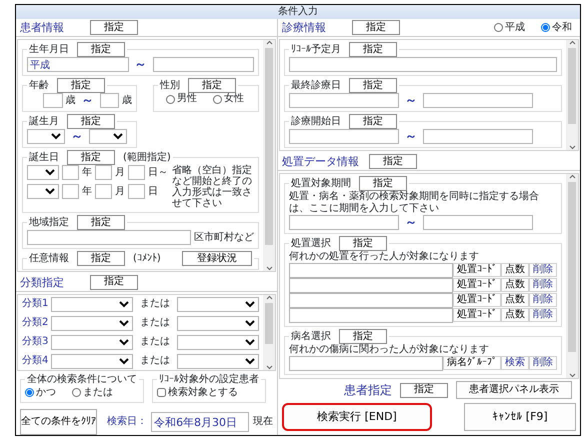 Image resolution: width=586 pixels, height=439 pixels. What do you see at coordinates (59, 422) in the screenshot?
I see `clear-button: 全ての条件をｸﾘｱ` at bounding box center [59, 422].